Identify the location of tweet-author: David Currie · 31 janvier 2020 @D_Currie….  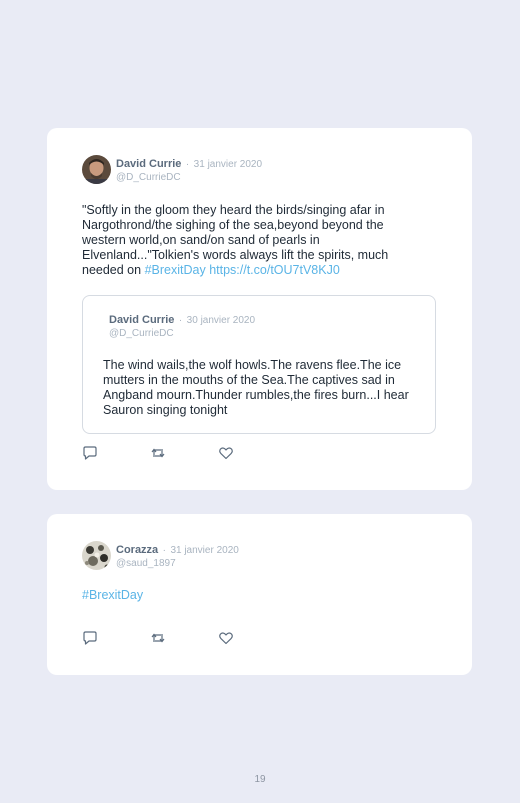
(172, 169).